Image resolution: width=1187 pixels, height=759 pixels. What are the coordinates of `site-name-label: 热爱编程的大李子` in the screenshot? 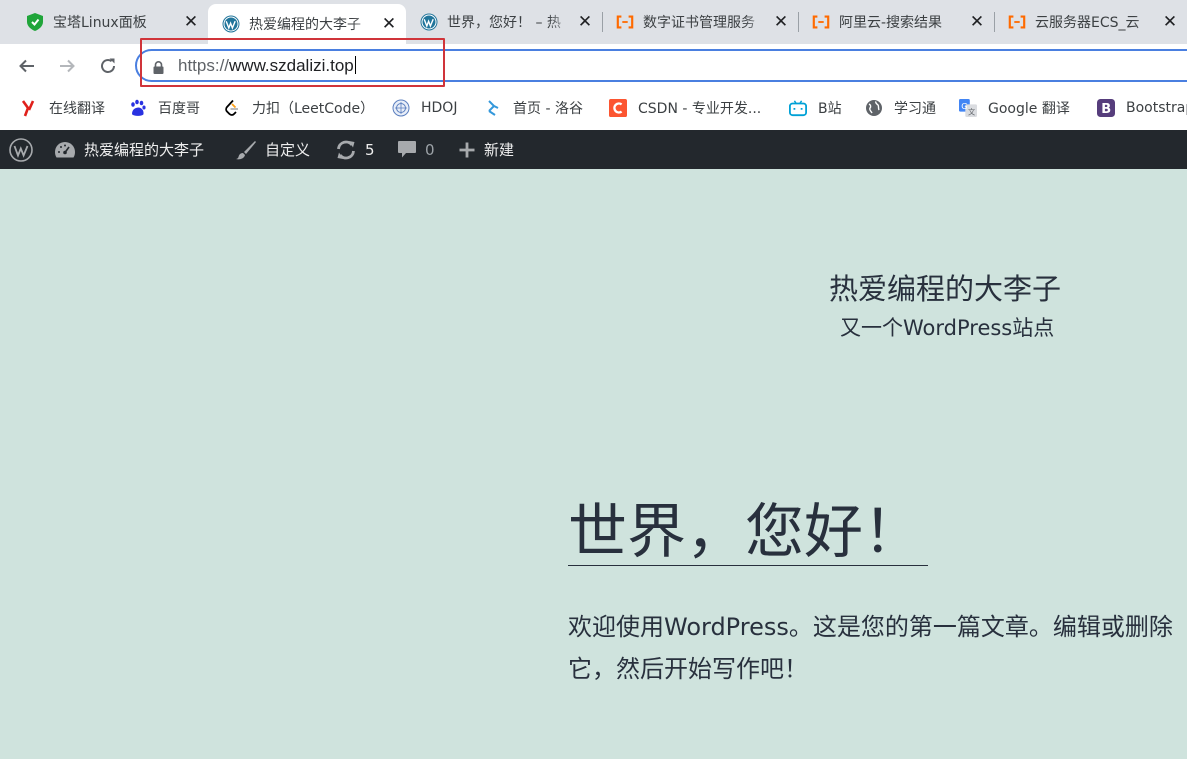 It's located at (144, 150).